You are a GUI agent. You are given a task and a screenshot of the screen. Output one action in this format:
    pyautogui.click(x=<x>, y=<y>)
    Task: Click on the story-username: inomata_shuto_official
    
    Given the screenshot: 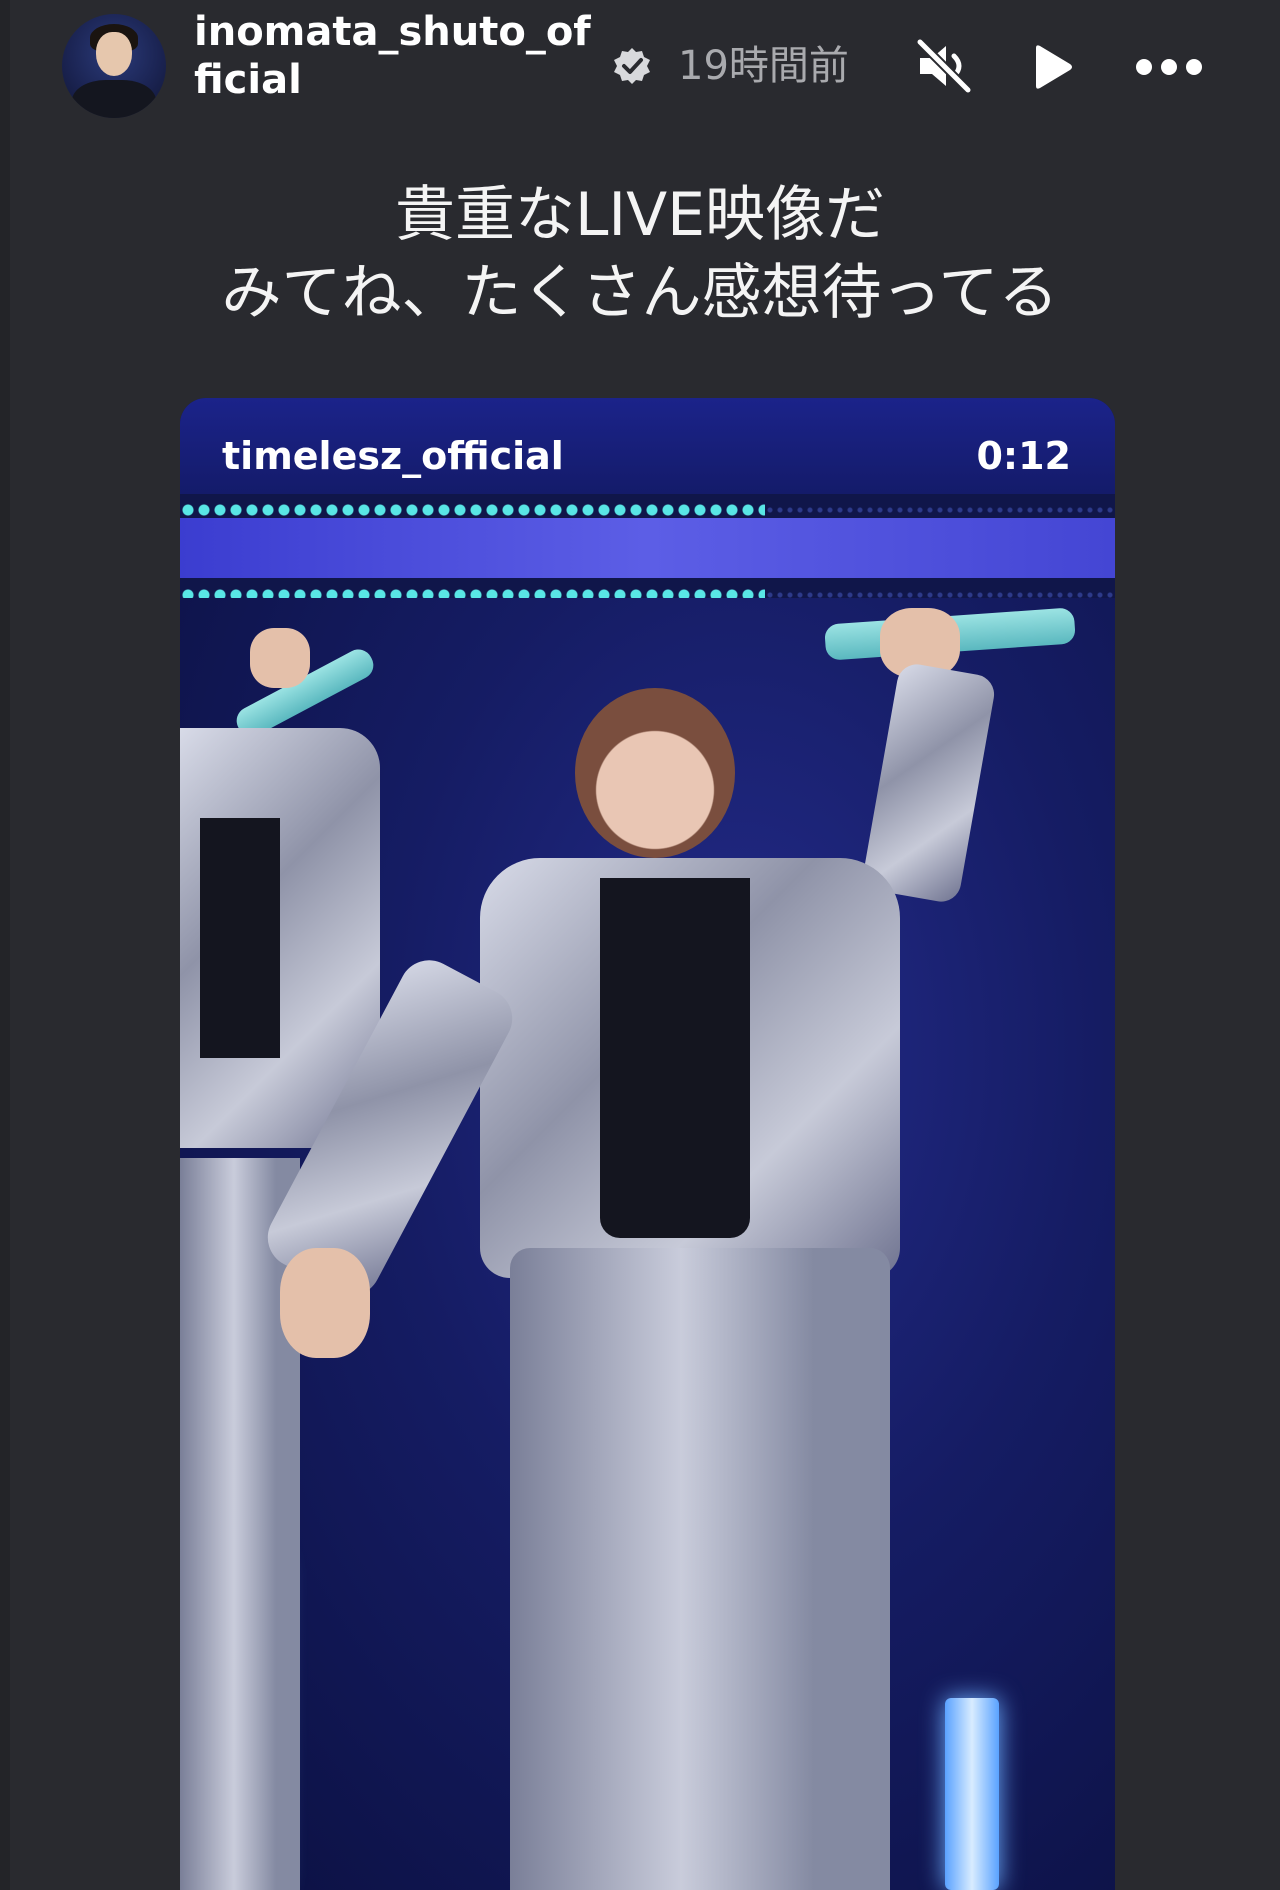 What is the action you would take?
    pyautogui.click(x=399, y=60)
    